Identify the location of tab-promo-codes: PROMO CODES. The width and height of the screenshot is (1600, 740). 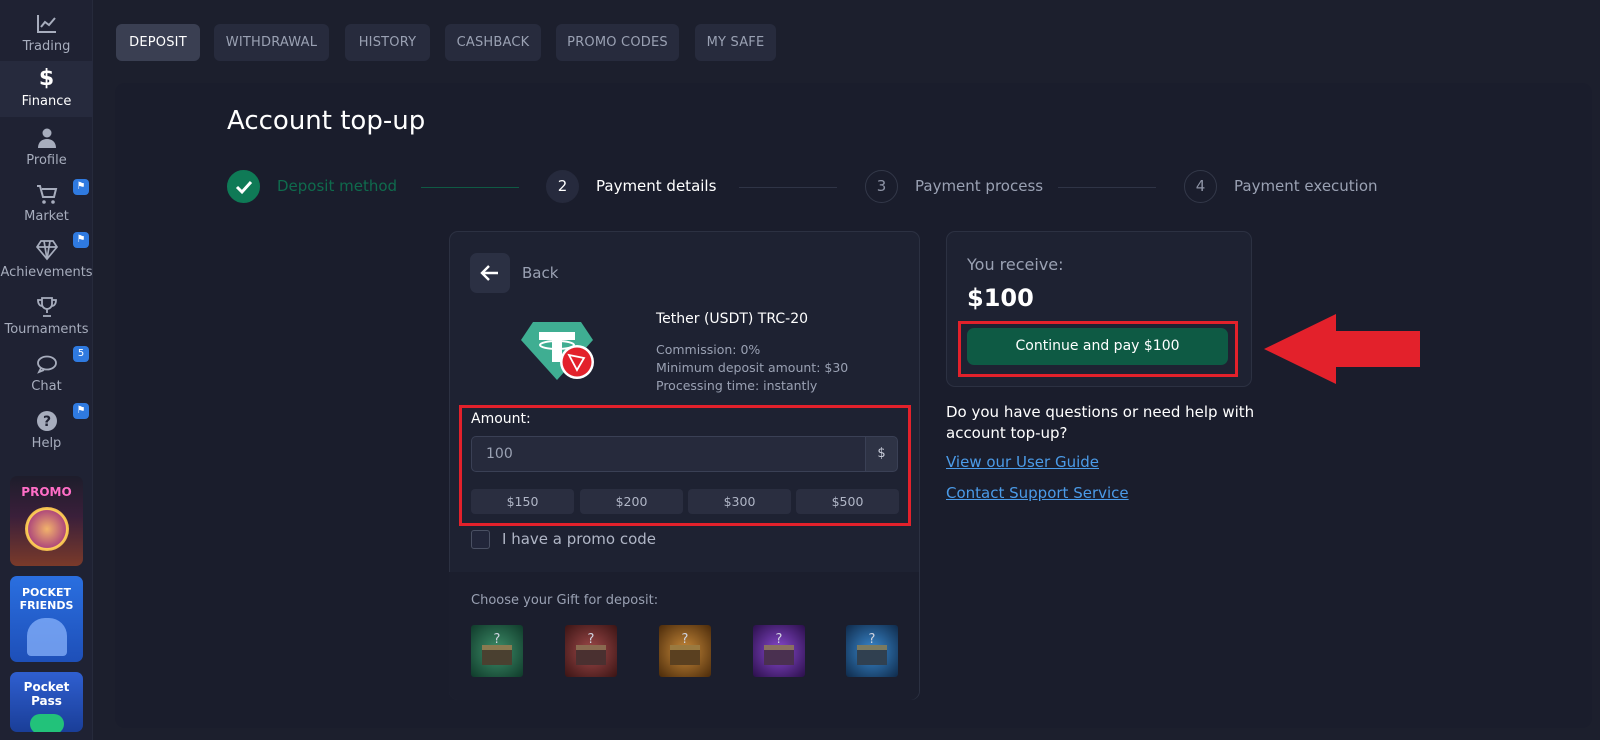
(617, 42).